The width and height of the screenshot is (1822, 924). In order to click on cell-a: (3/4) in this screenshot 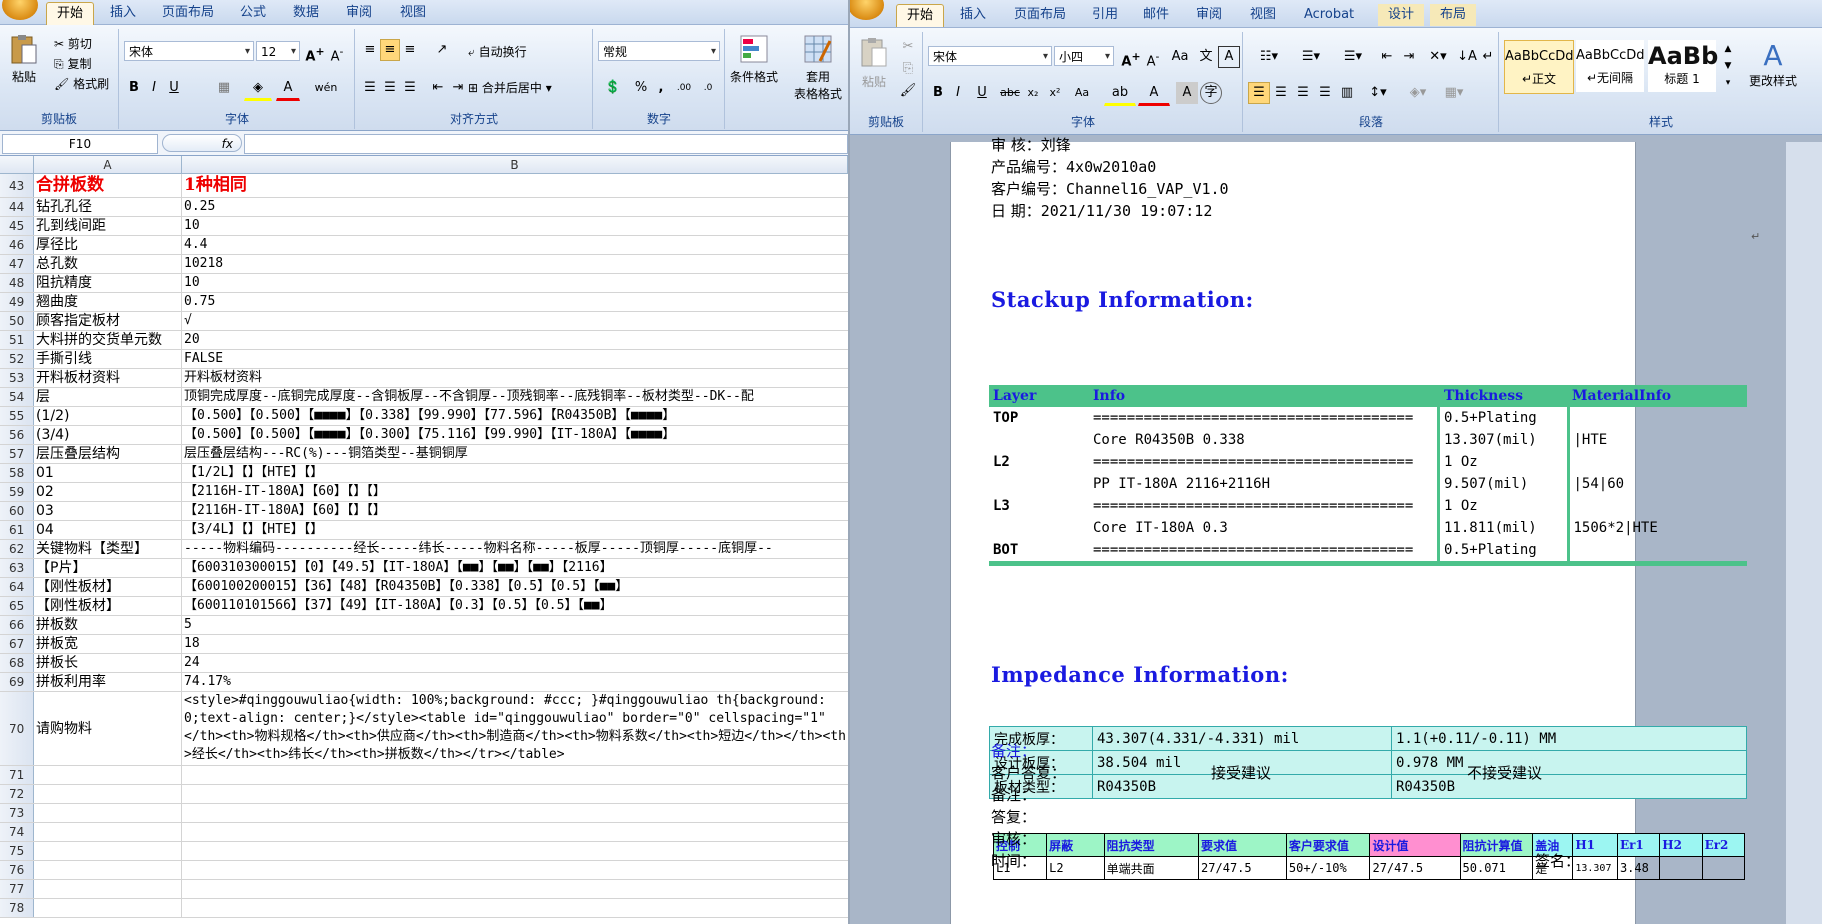, I will do `click(108, 435)`.